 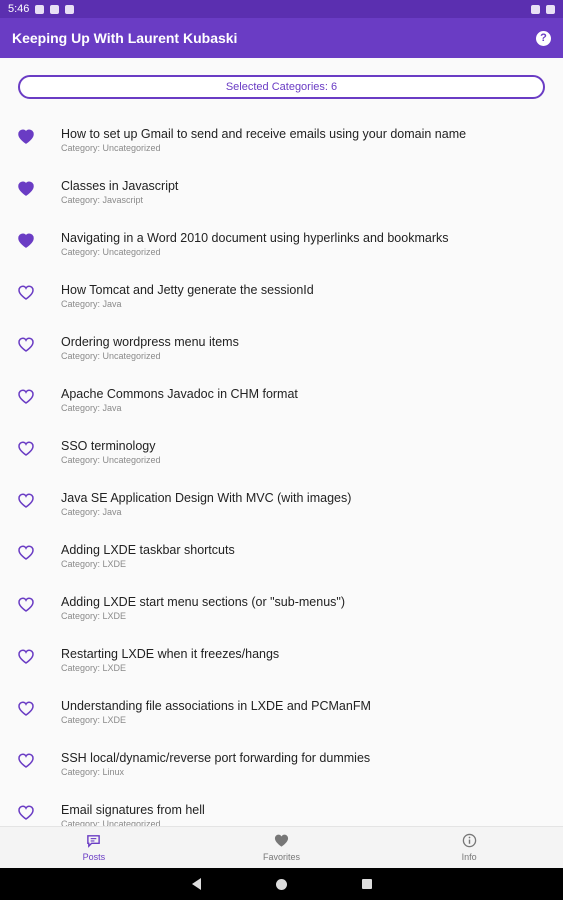 What do you see at coordinates (108, 446) in the screenshot?
I see `post-title: SSO terminology` at bounding box center [108, 446].